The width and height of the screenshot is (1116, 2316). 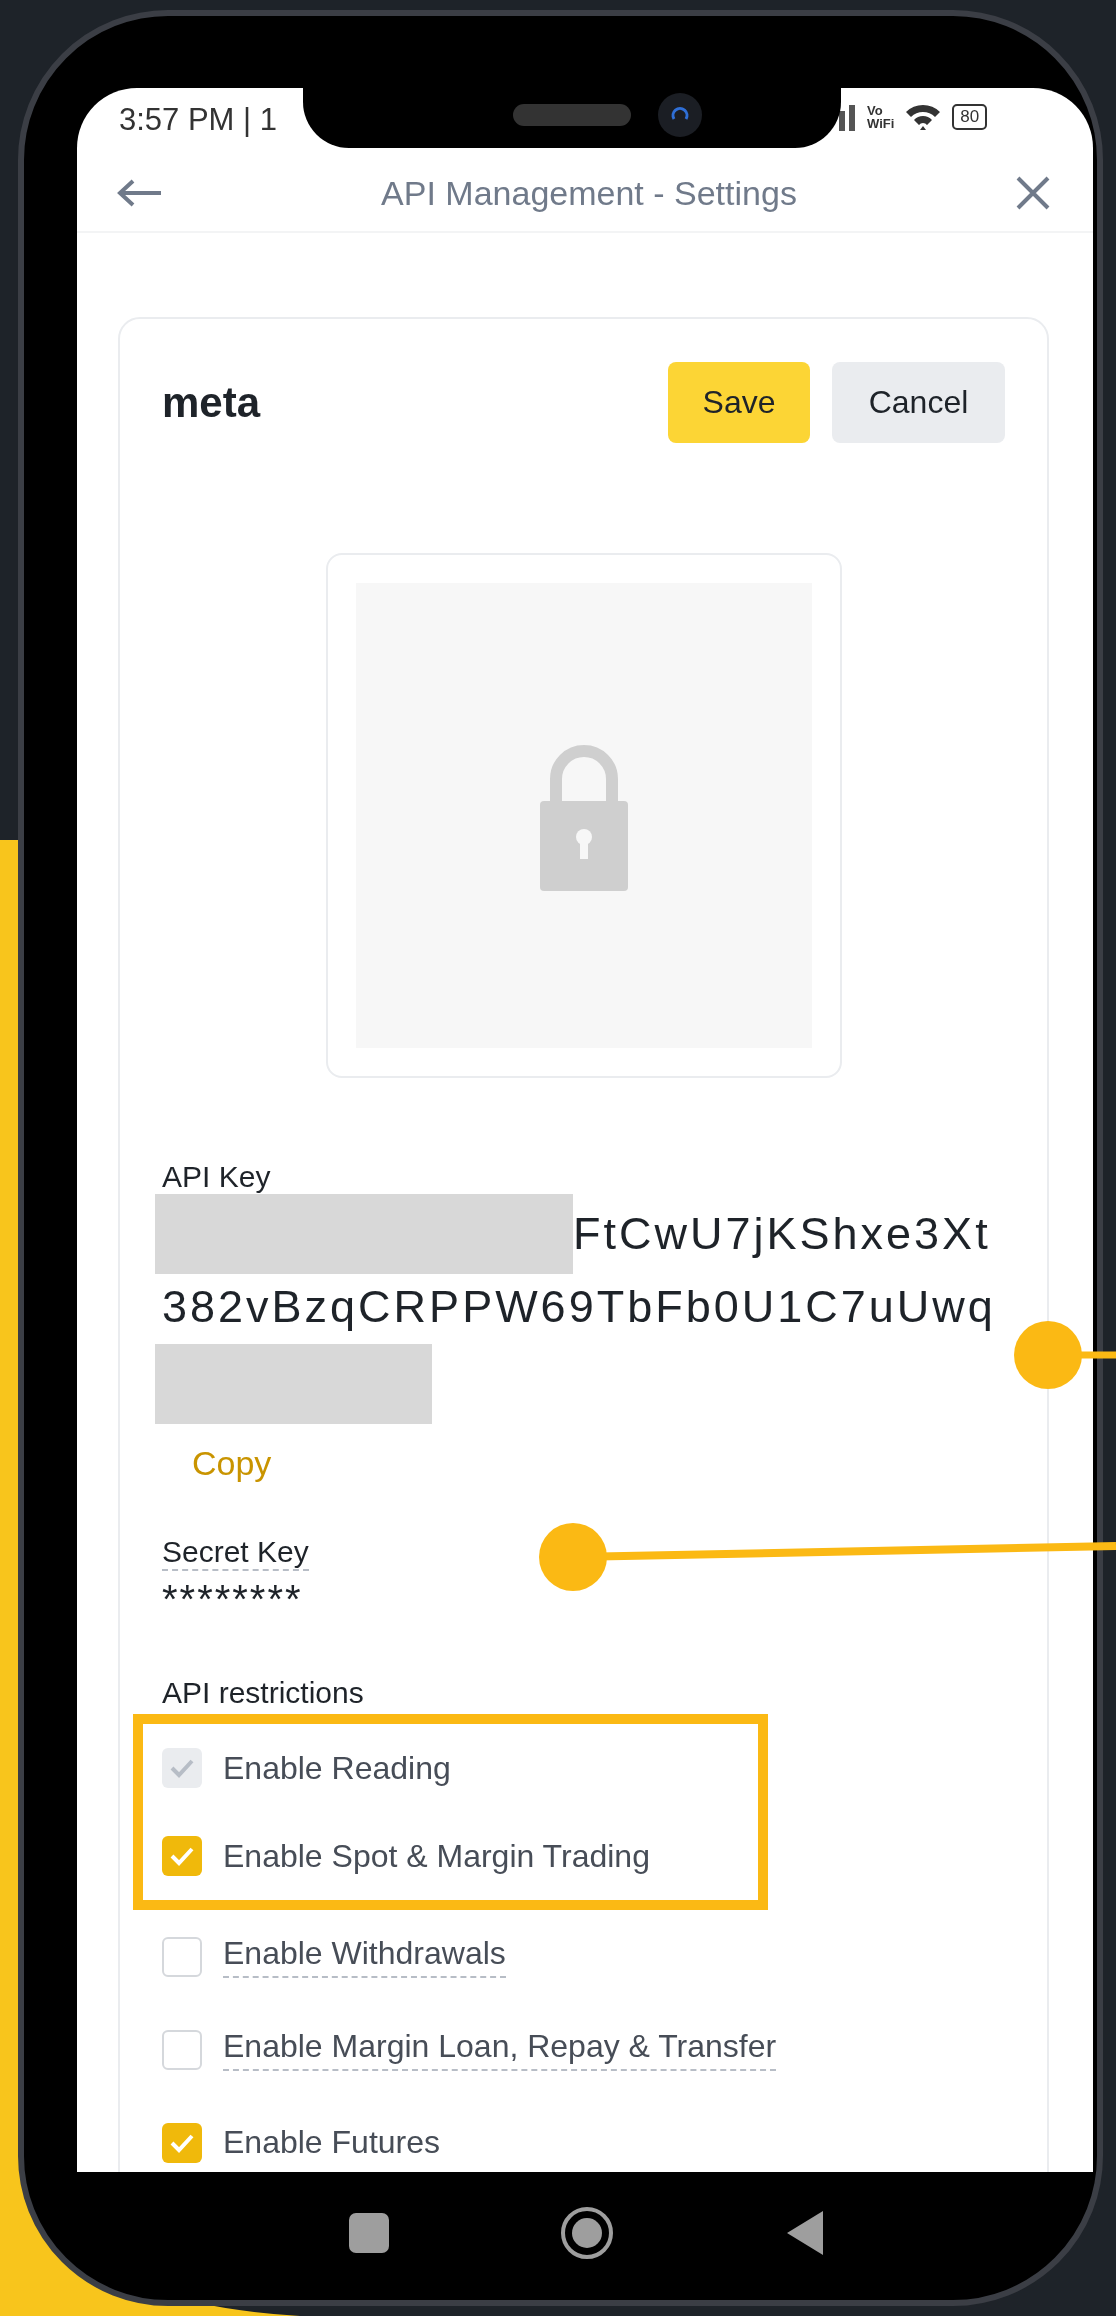 What do you see at coordinates (875, 110) in the screenshot?
I see `network-label: Vo` at bounding box center [875, 110].